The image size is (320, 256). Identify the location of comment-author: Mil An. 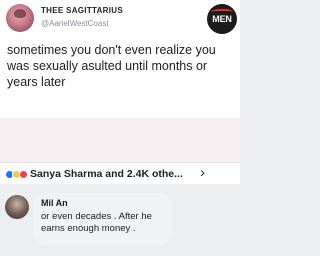
(102, 203).